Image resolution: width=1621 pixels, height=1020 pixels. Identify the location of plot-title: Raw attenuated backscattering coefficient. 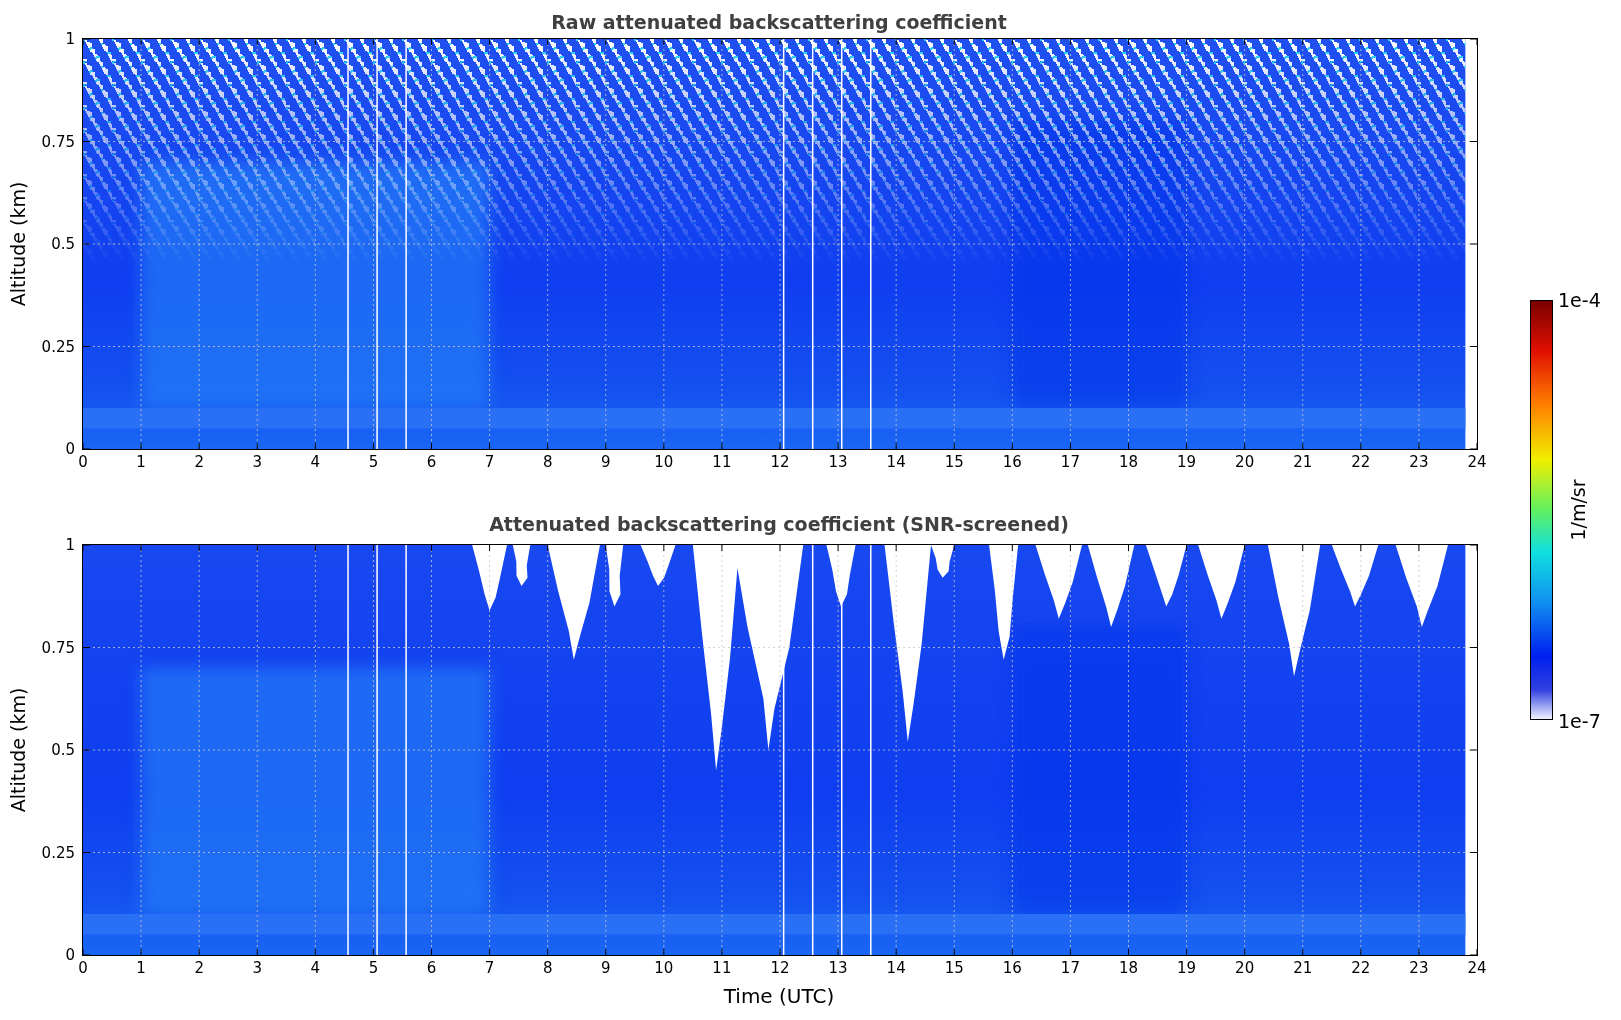
(779, 22).